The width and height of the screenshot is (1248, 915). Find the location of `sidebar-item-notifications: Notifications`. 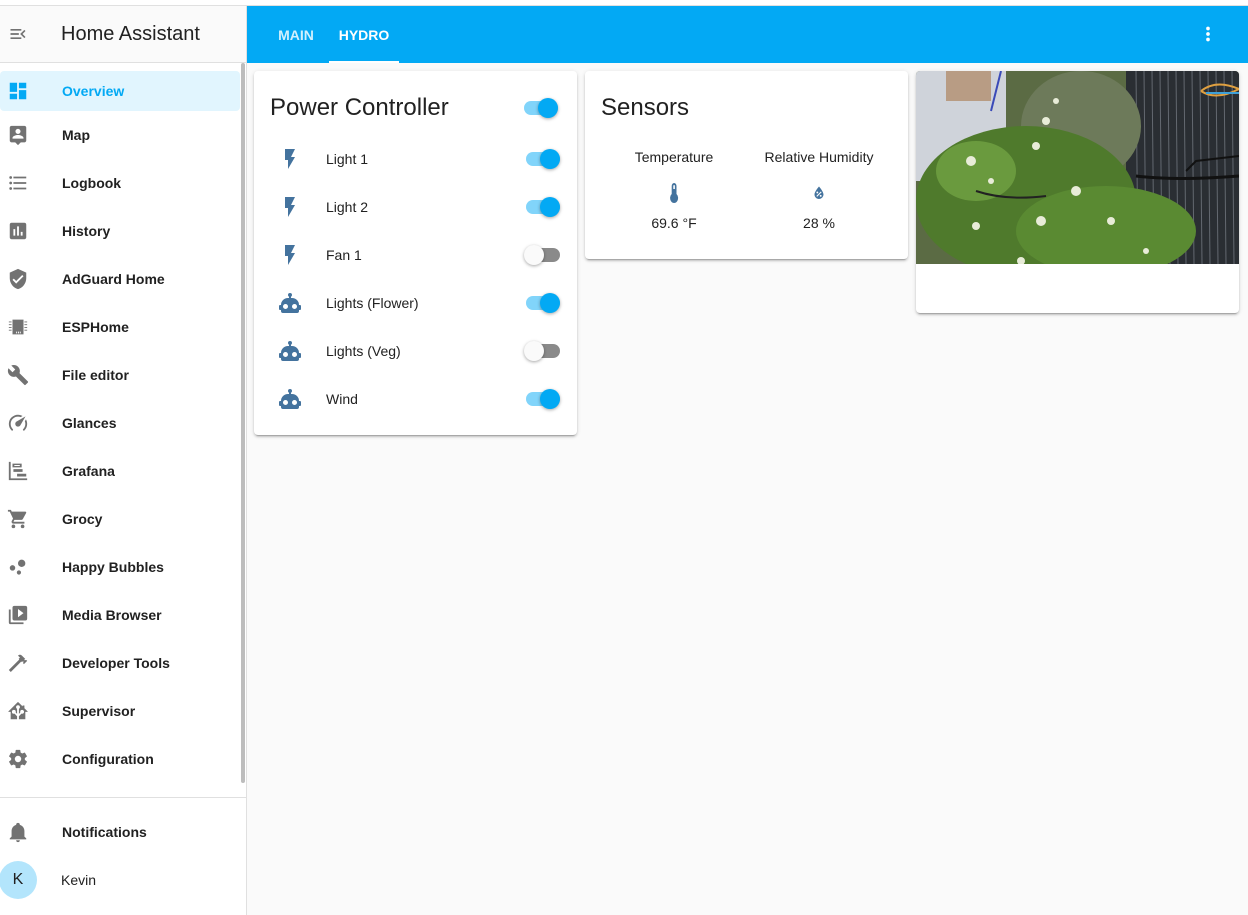

sidebar-item-notifications: Notifications is located at coordinates (123, 832).